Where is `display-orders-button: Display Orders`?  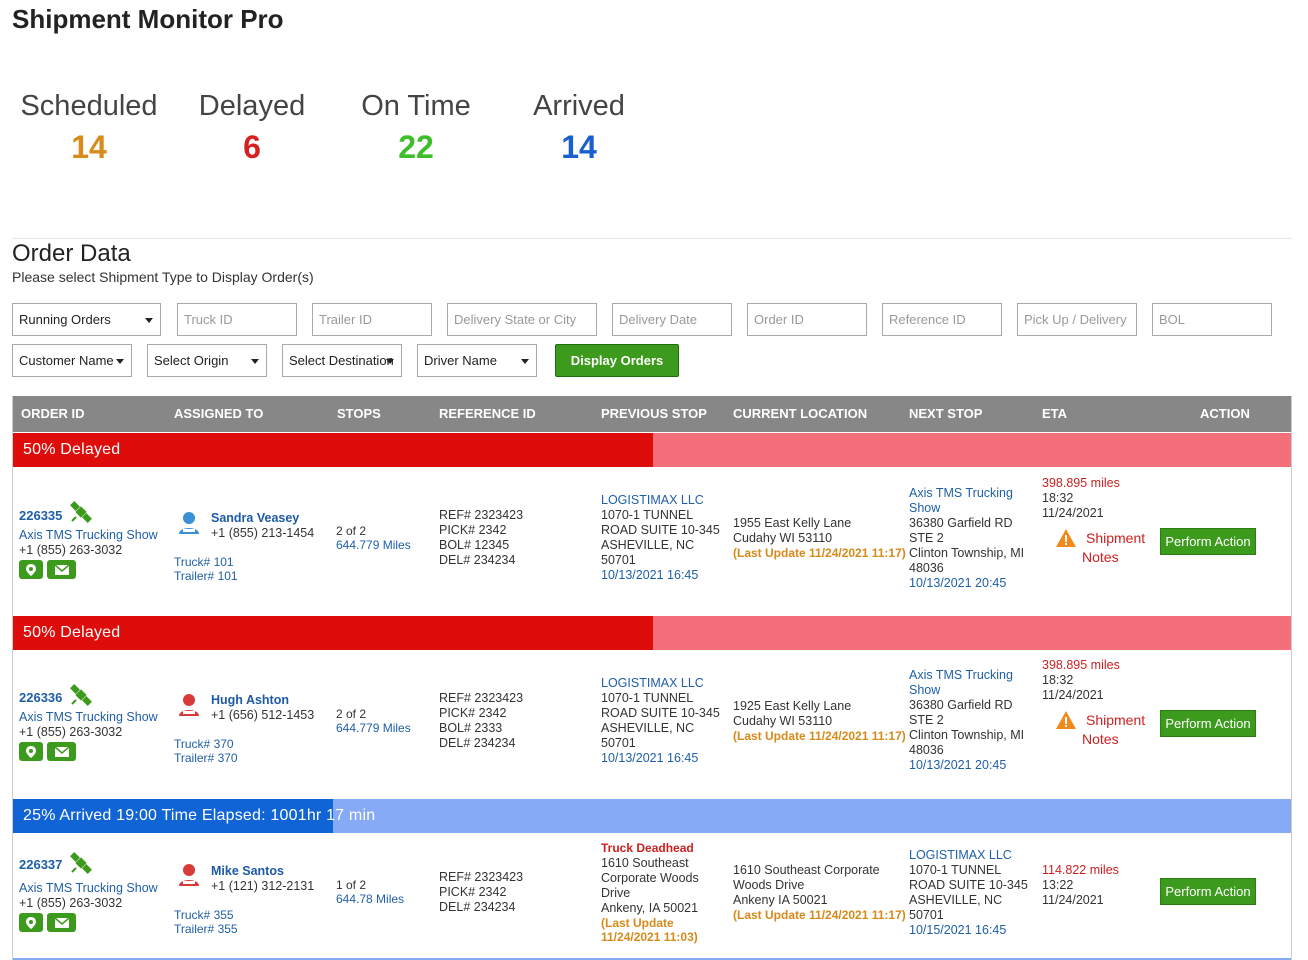
display-orders-button: Display Orders is located at coordinates (617, 360).